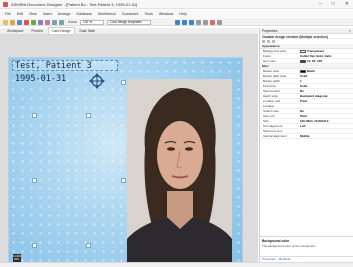 The width and height of the screenshot is (353, 267). What do you see at coordinates (273, 41) in the screenshot?
I see `property-pages-icon` at bounding box center [273, 41].